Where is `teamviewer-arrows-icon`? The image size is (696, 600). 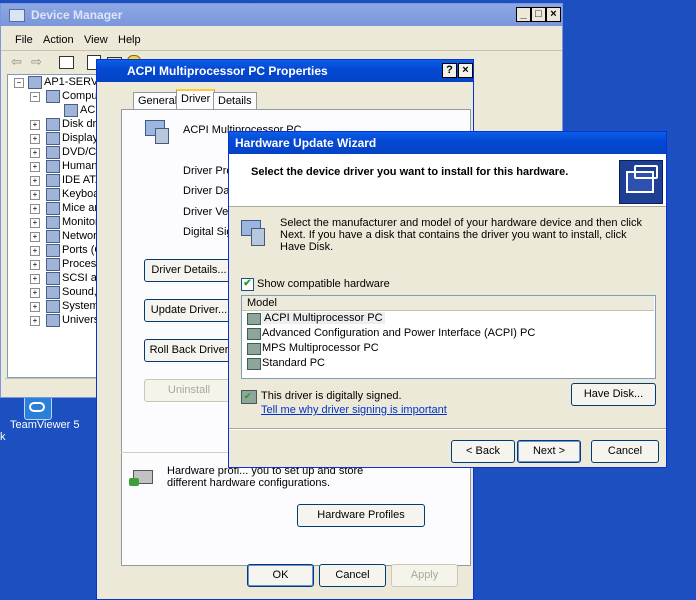
teamviewer-arrows-icon is located at coordinates (37, 407).